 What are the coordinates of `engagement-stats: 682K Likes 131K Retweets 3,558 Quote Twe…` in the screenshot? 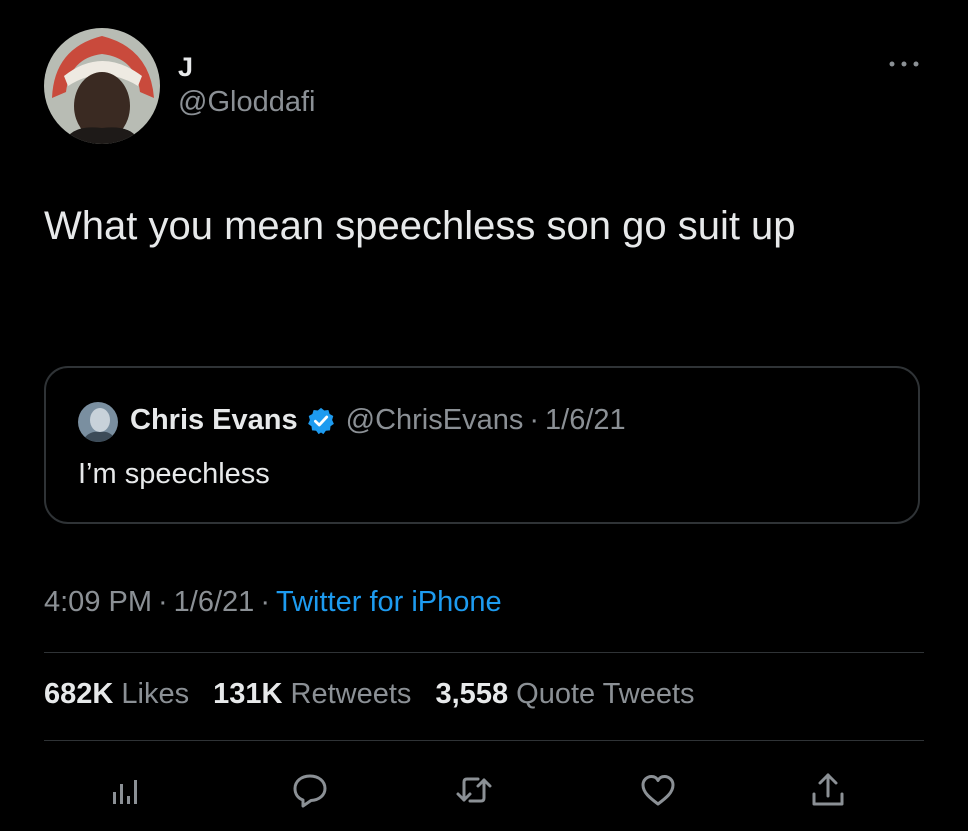 It's located at (377, 694).